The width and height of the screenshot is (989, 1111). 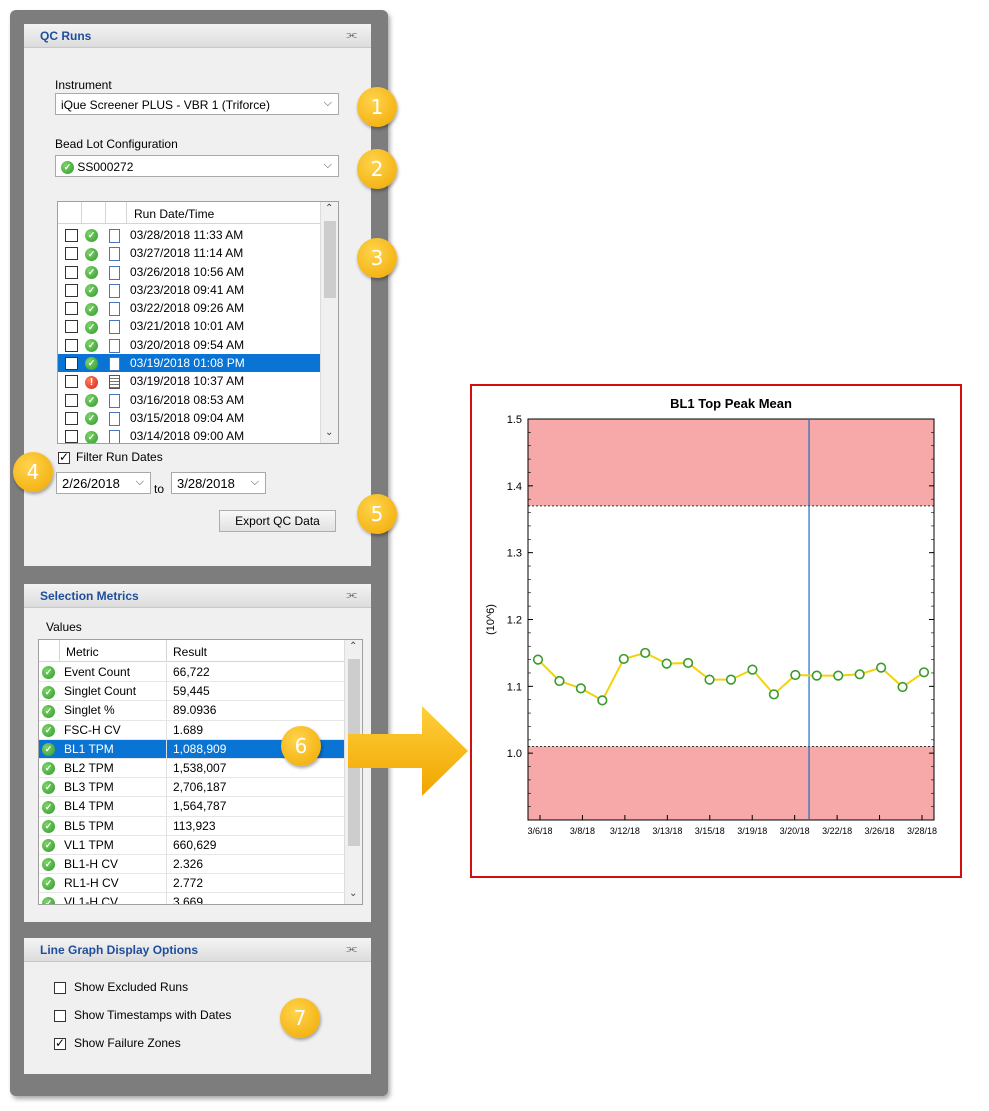 What do you see at coordinates (60, 1043) in the screenshot?
I see `option-checkbox: ✓` at bounding box center [60, 1043].